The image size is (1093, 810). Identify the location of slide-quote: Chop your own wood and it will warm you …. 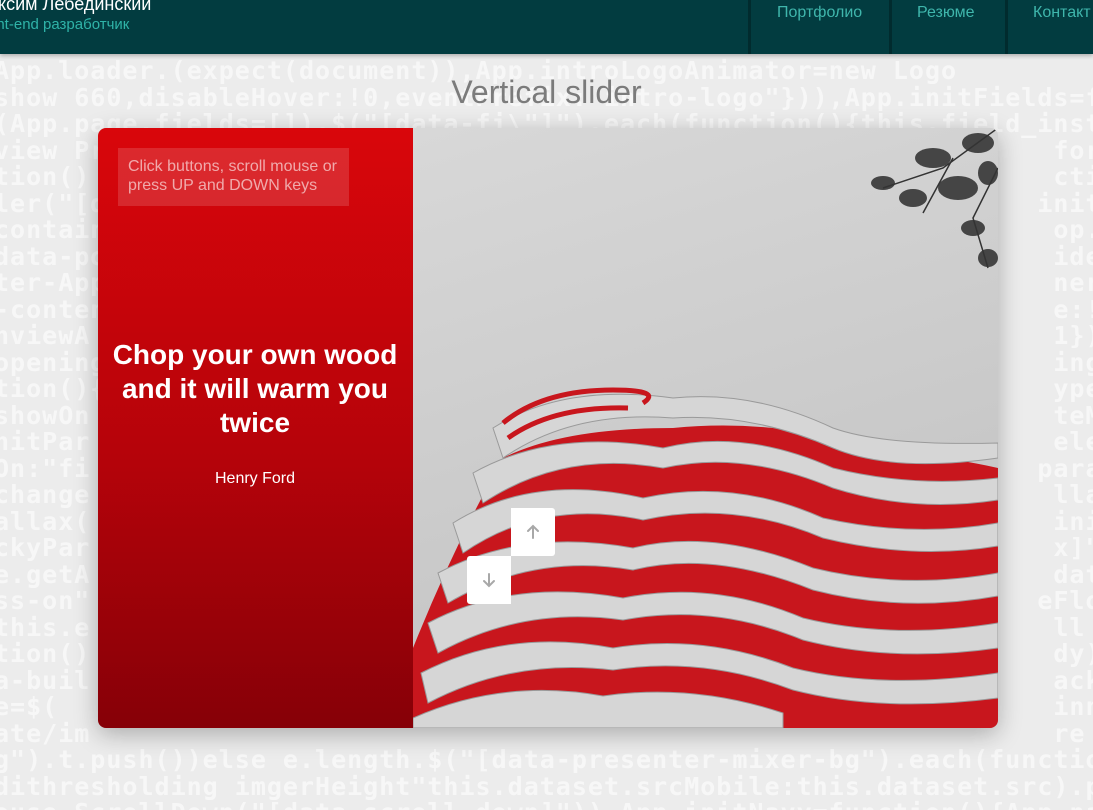
(255, 388).